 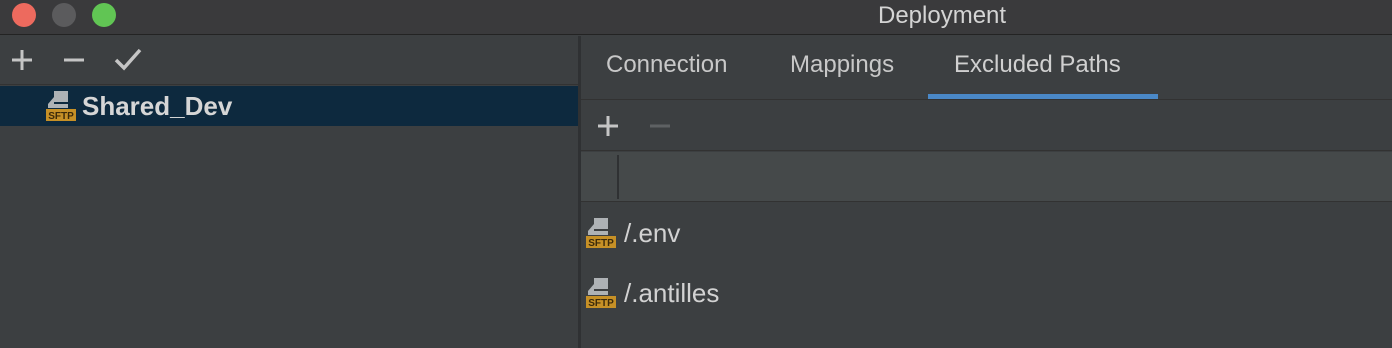 What do you see at coordinates (986, 126) in the screenshot?
I see `excluded-paths-toolbar` at bounding box center [986, 126].